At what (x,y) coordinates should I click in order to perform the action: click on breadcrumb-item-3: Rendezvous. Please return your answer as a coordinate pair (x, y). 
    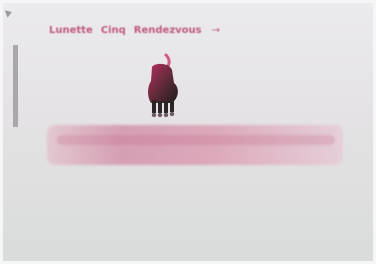
    Looking at the image, I should click on (168, 30).